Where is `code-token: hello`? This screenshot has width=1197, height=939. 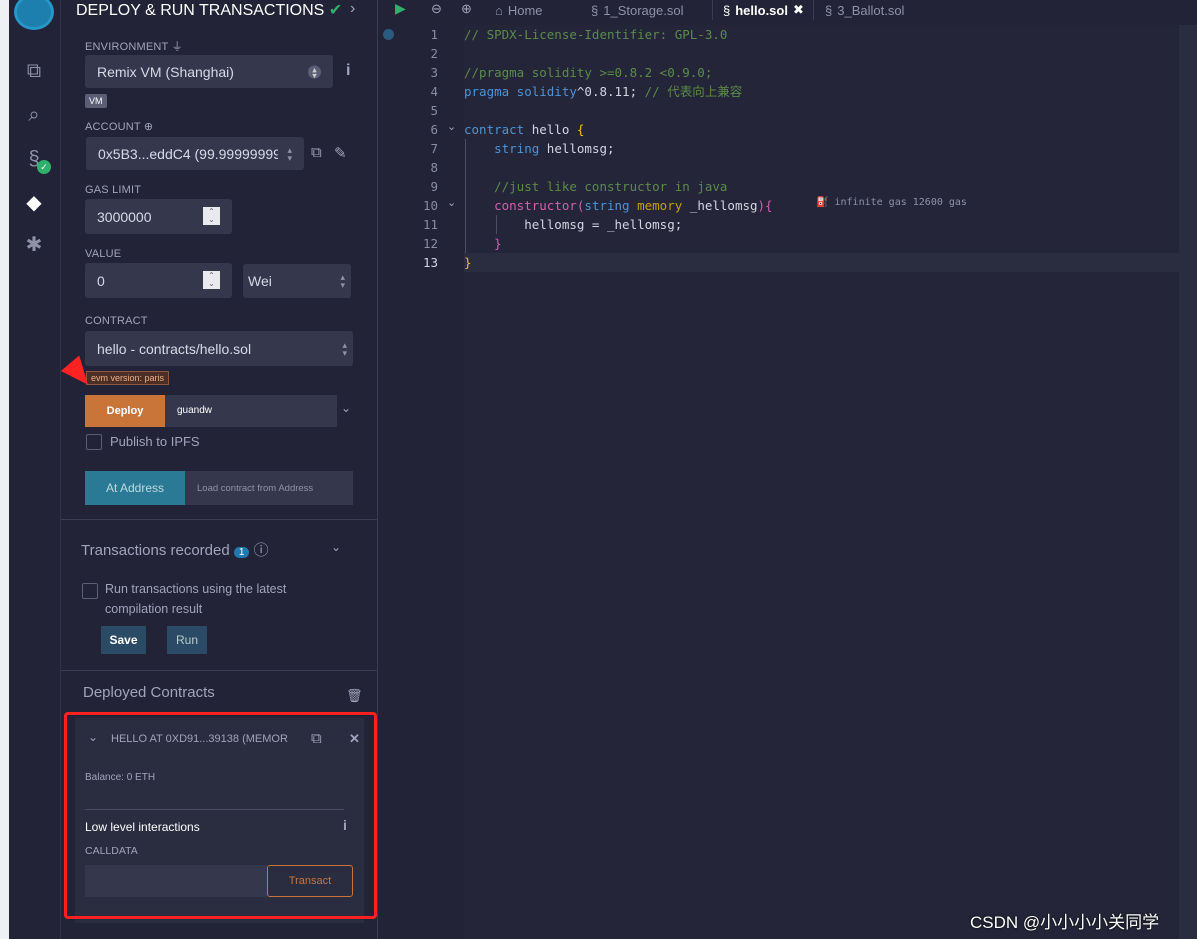
code-token: hello is located at coordinates (554, 129).